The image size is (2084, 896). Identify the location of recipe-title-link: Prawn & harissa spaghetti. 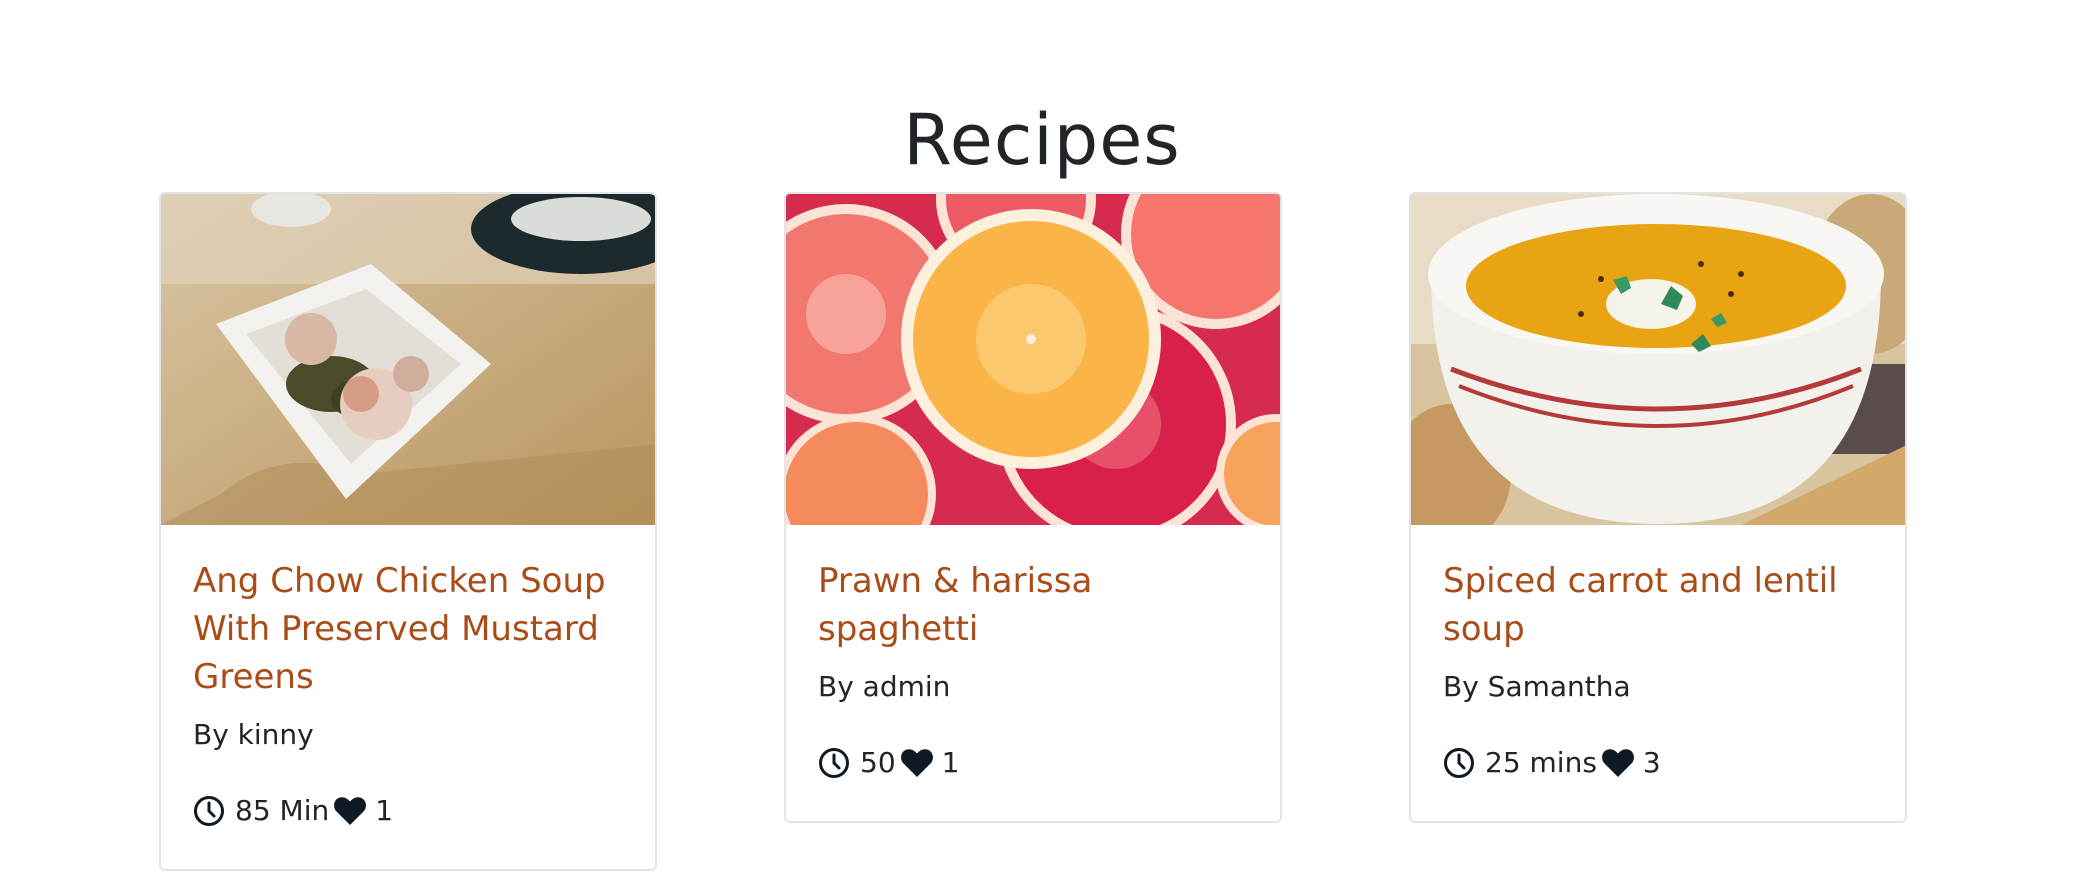
(1033, 605).